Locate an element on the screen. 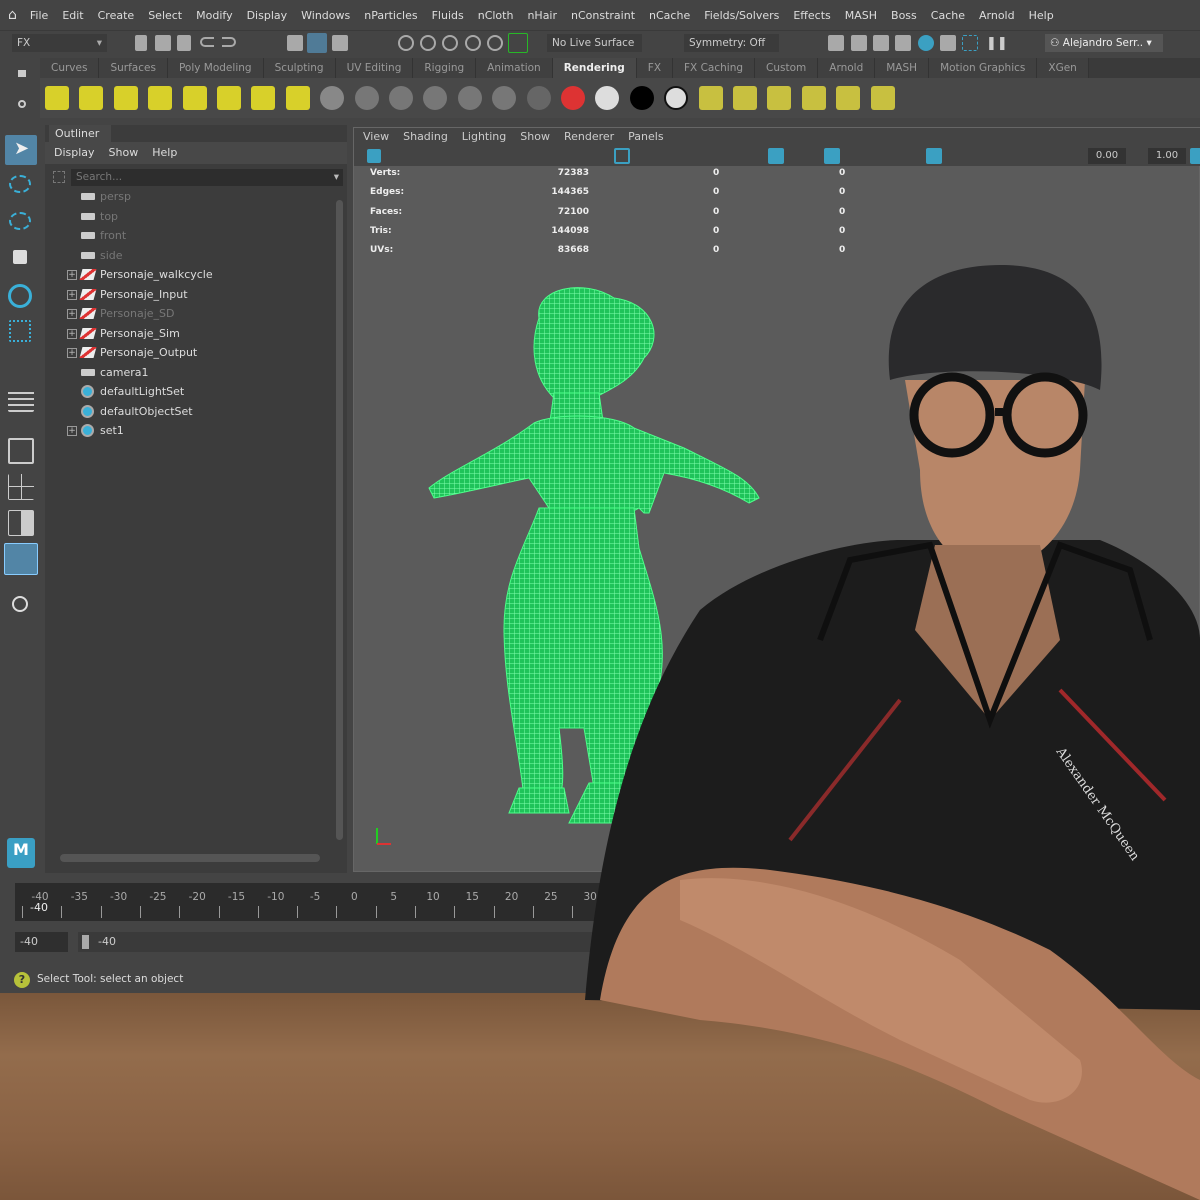  camera-aim-icon is located at coordinates (263, 98).